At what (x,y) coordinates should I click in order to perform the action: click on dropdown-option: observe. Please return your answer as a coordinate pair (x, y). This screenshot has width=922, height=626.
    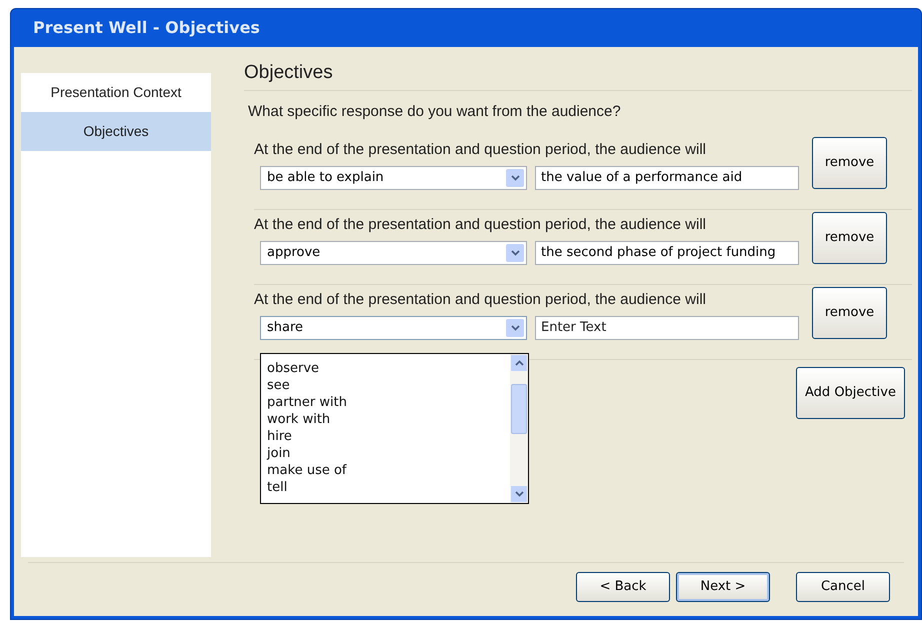
    Looking at the image, I should click on (388, 368).